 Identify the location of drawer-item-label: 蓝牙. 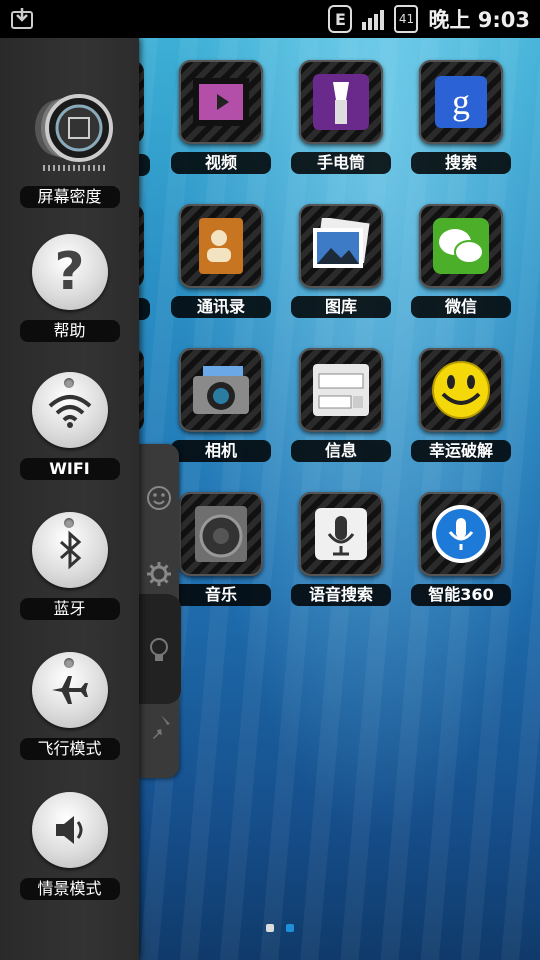
(69, 609).